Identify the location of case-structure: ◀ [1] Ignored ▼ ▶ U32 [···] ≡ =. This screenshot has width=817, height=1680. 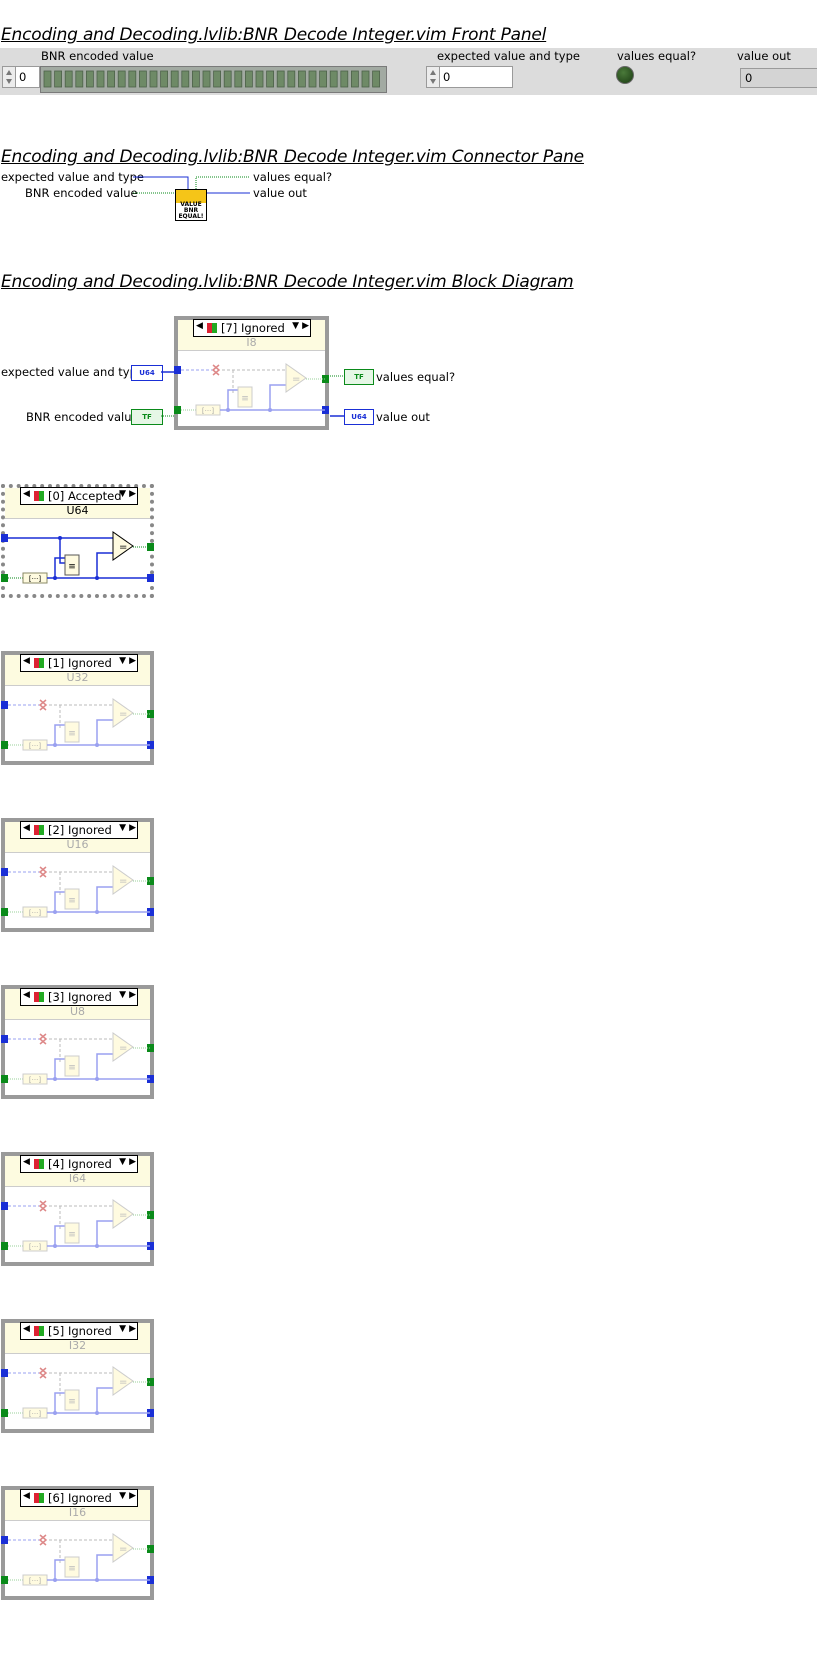
(77, 708).